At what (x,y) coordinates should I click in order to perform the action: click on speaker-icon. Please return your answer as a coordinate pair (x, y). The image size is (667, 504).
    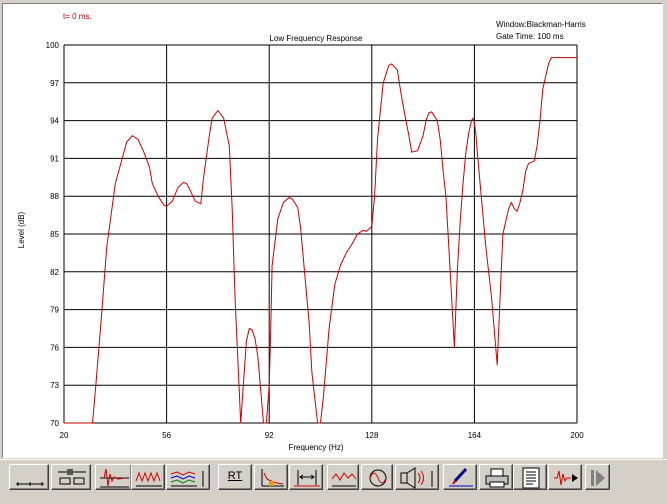
    Looking at the image, I should click on (416, 478).